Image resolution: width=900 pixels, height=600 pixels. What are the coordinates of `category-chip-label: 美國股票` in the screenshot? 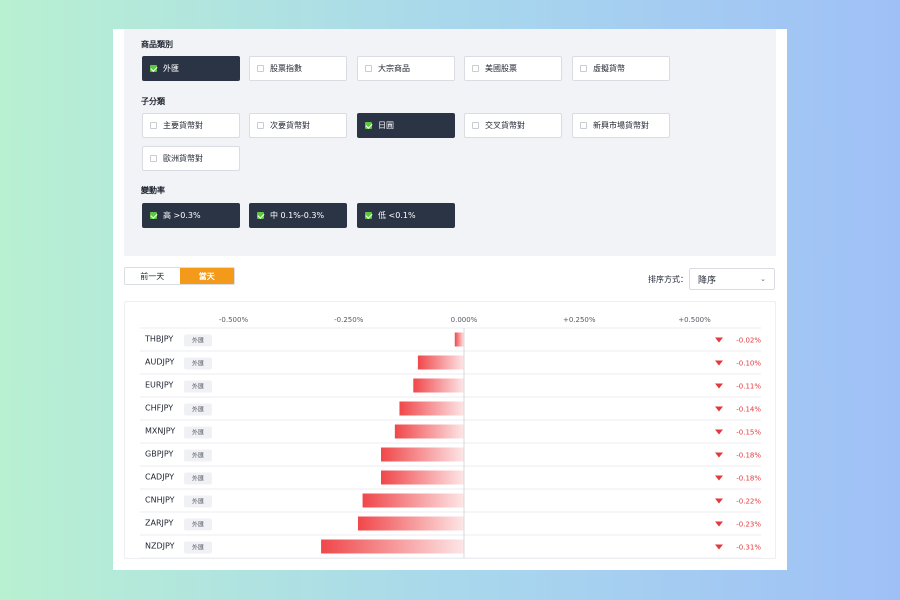 It's located at (501, 68).